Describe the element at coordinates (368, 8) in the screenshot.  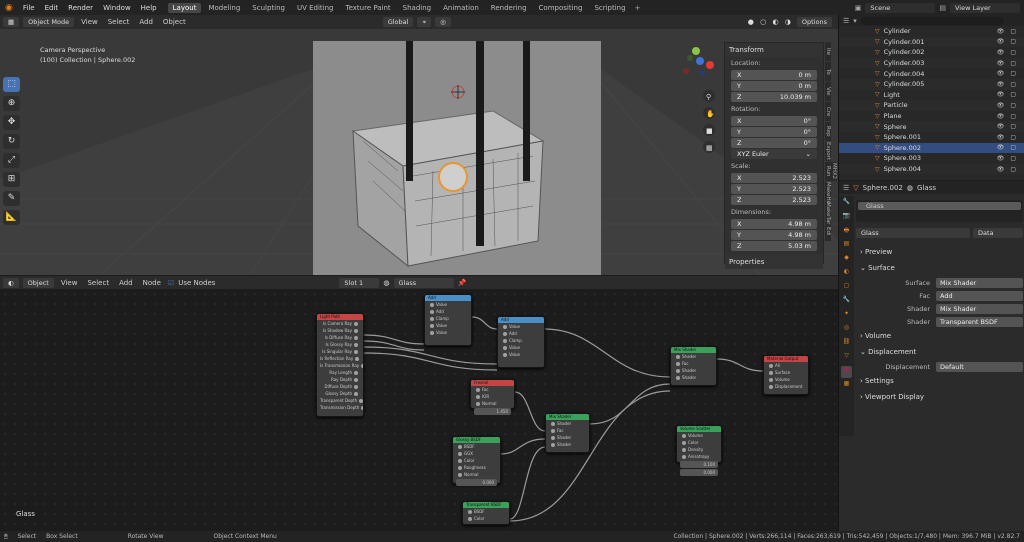
I see `workspace-tab: Texture Paint` at that location.